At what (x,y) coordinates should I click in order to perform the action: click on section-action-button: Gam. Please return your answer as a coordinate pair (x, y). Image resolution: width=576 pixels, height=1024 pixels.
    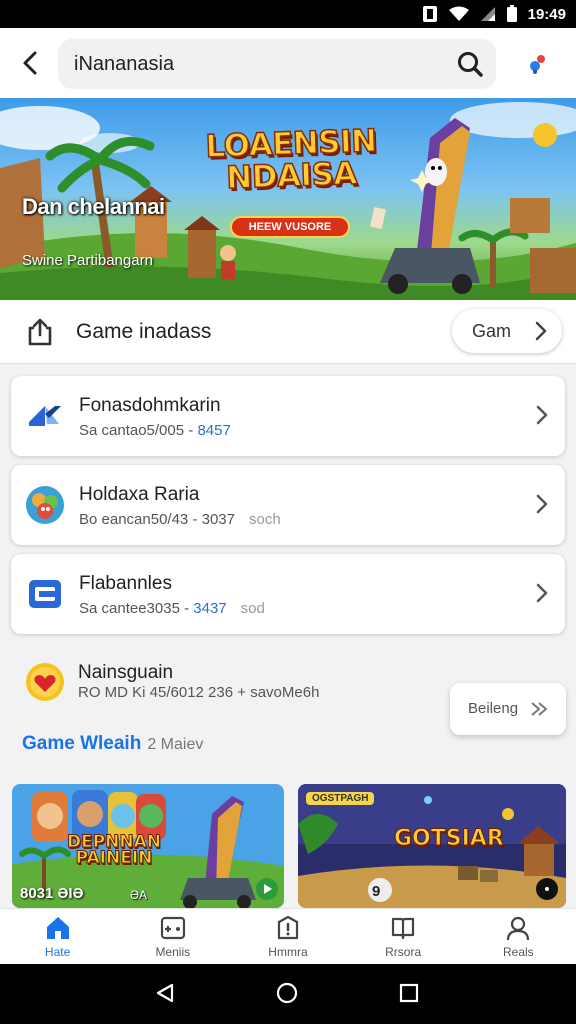
    Looking at the image, I should click on (507, 331).